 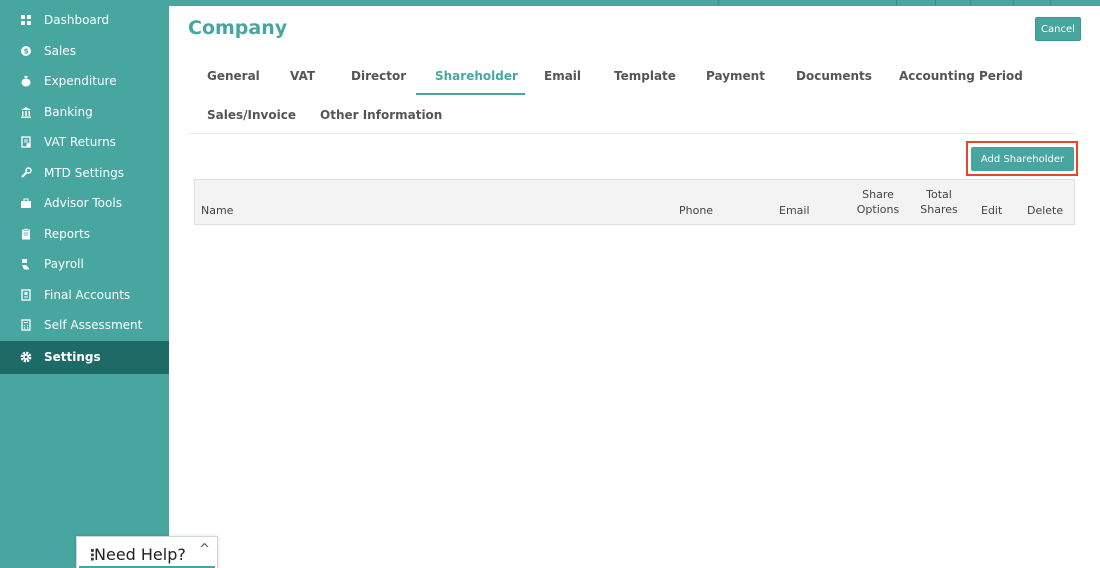 What do you see at coordinates (878, 202) in the screenshot?
I see `column-header-share-options: Share Options` at bounding box center [878, 202].